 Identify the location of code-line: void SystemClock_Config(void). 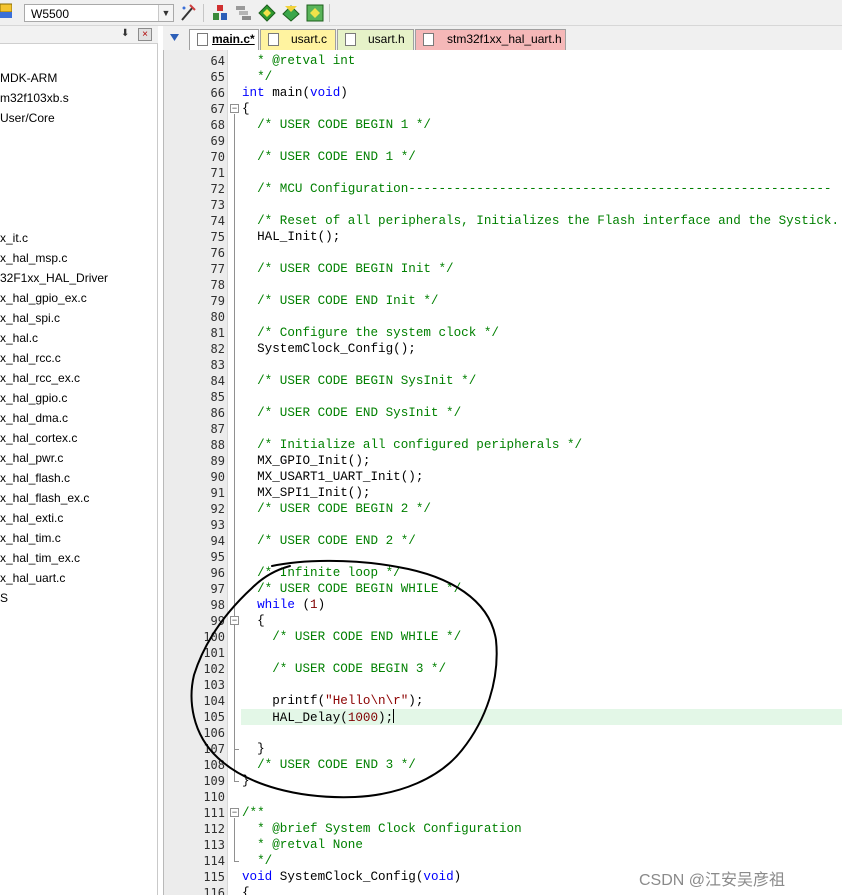
(351, 877).